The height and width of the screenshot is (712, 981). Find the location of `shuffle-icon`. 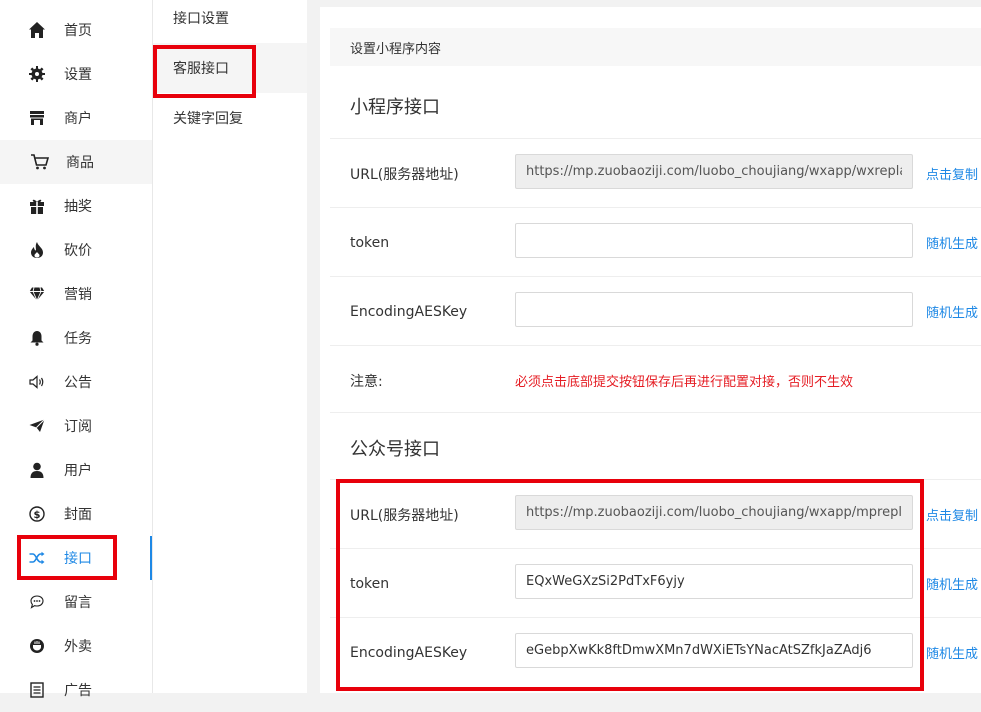

shuffle-icon is located at coordinates (37, 558).